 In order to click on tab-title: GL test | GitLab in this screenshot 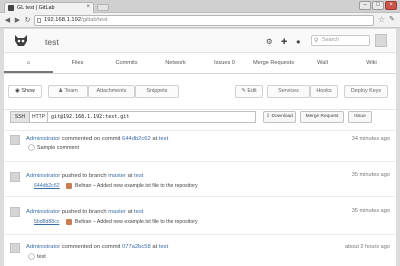, I will do `click(36, 8)`.